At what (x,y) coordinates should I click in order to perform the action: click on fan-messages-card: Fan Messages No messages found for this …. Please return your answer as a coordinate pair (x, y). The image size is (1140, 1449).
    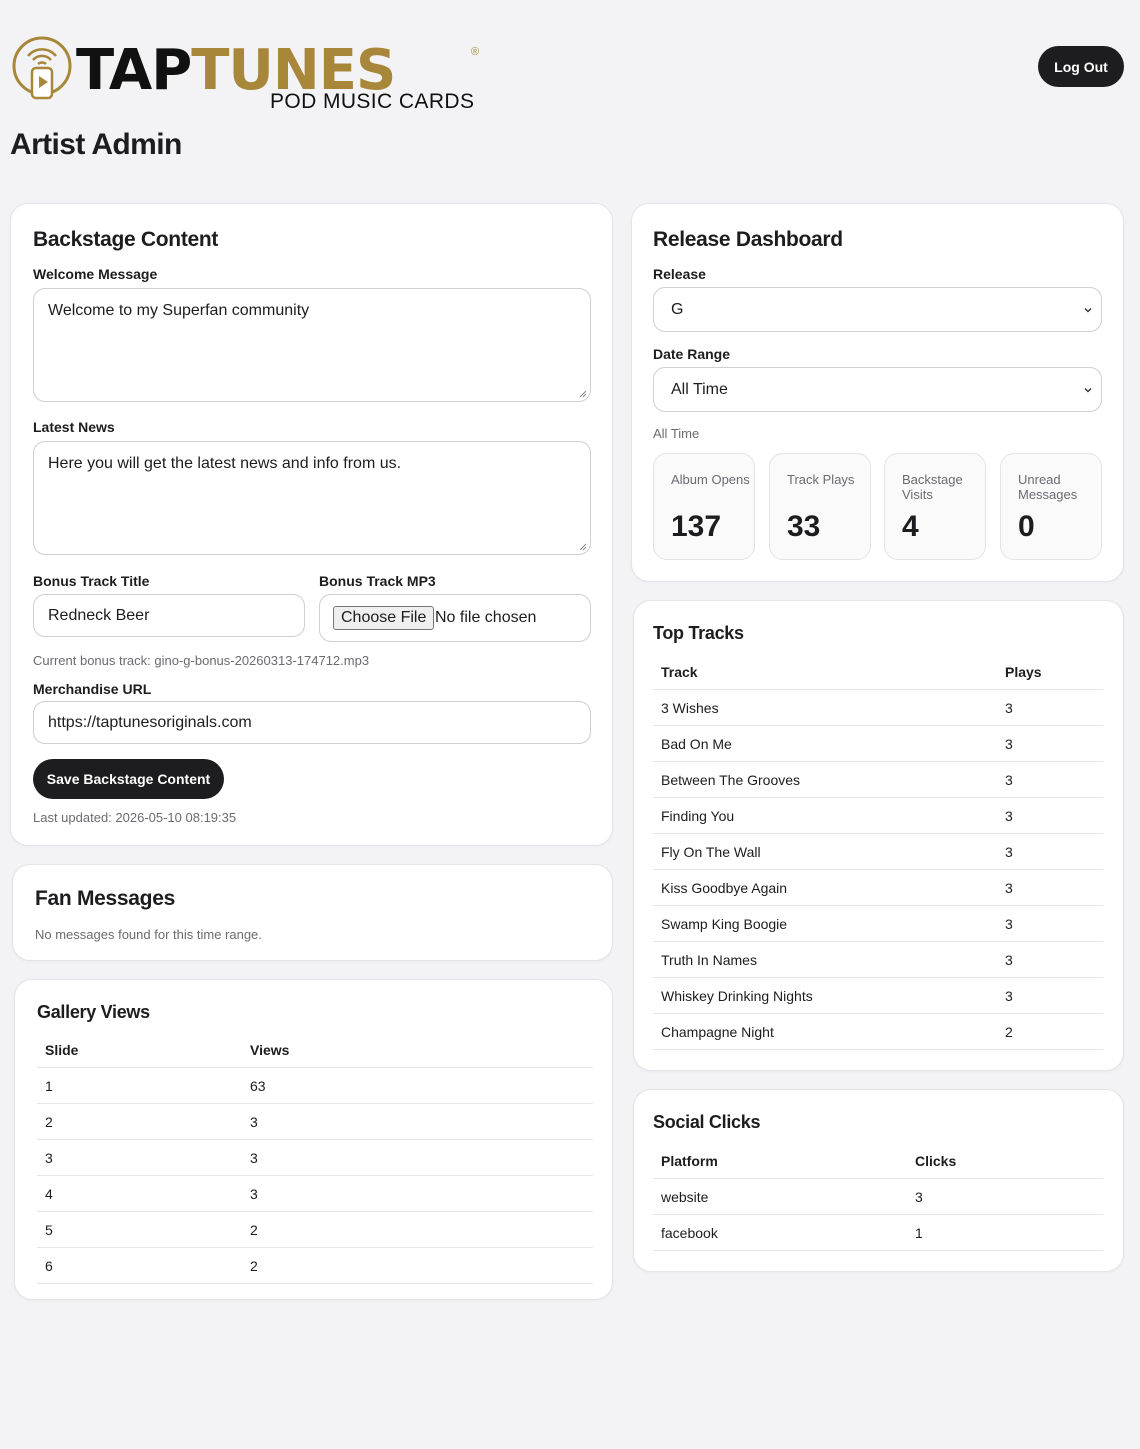
    Looking at the image, I should click on (312, 912).